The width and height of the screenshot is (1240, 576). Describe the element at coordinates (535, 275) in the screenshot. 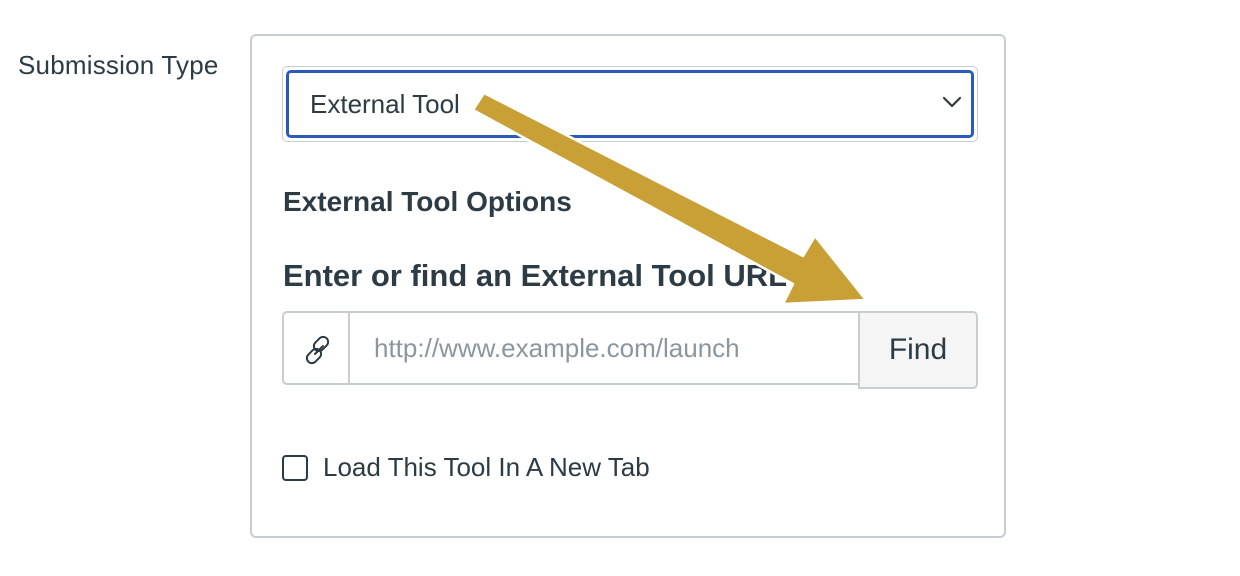

I see `external-tool-url-heading: Enter or find an External Tool URL` at that location.